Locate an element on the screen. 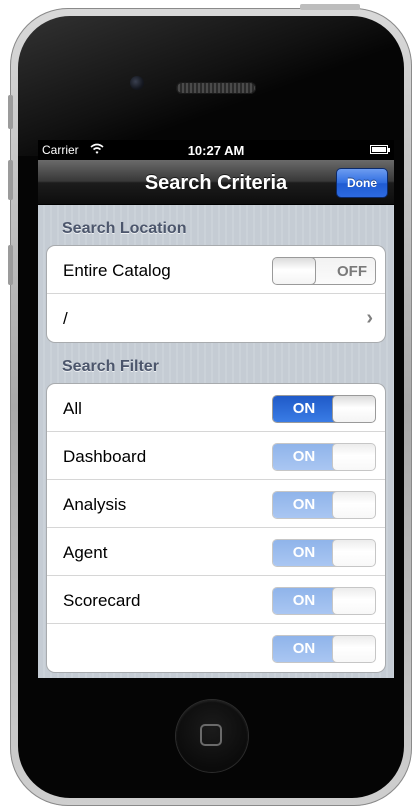  search-location-group: Entire Catalog OFF / › is located at coordinates (216, 294).